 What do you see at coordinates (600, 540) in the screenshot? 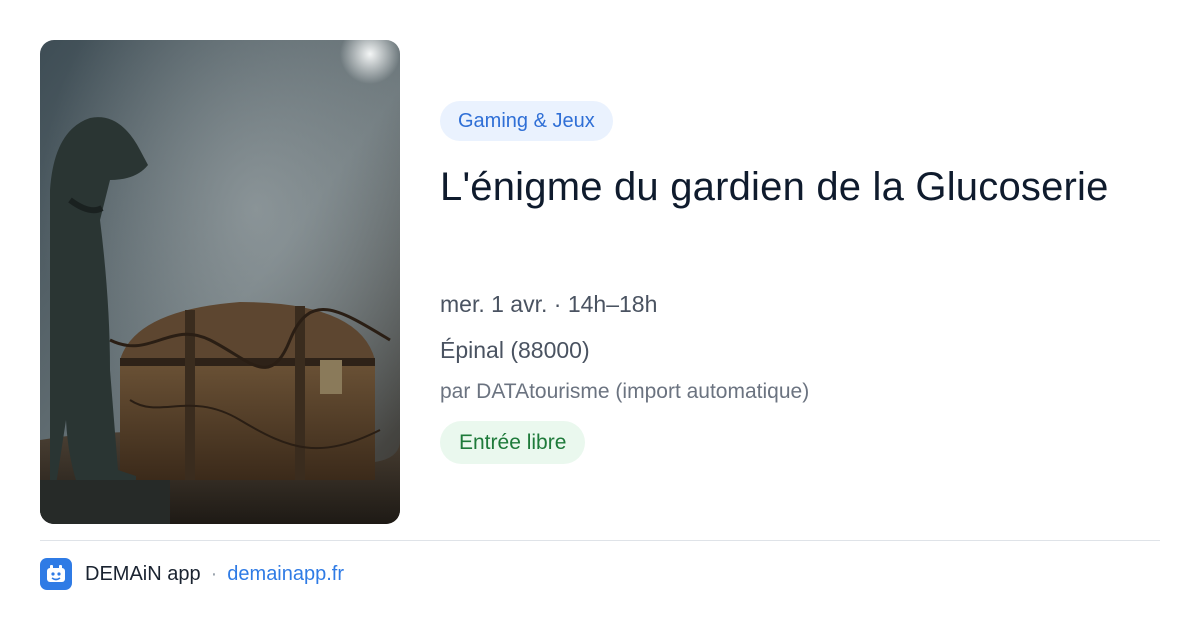
I see `footer-divider` at bounding box center [600, 540].